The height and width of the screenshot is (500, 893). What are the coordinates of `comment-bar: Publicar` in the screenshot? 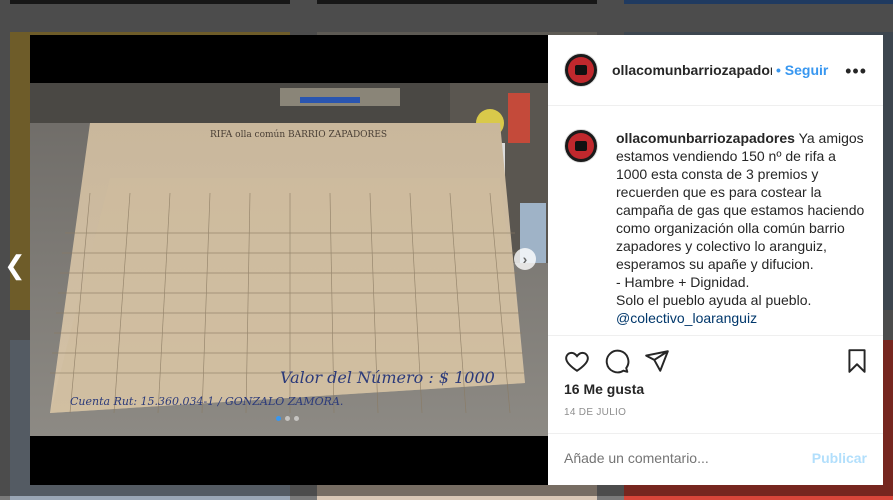 It's located at (715, 459).